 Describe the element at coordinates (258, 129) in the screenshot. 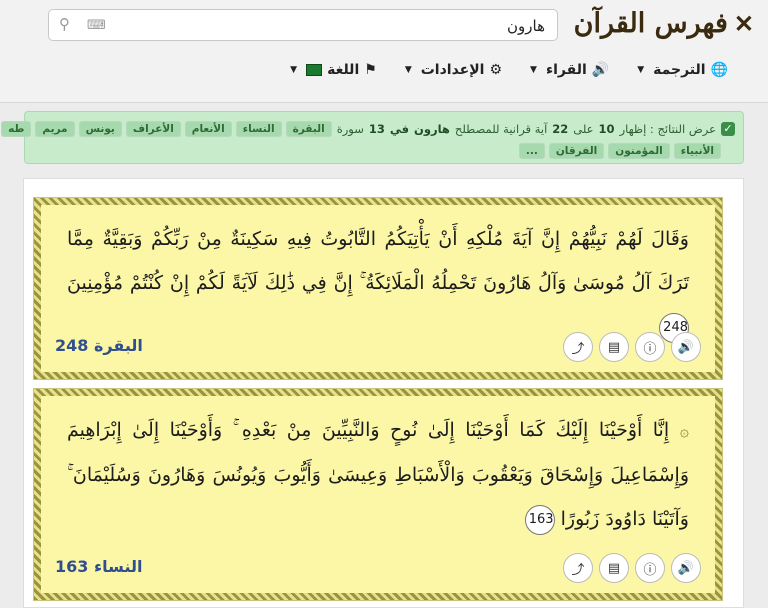

I see `sura-tag: النساء` at that location.